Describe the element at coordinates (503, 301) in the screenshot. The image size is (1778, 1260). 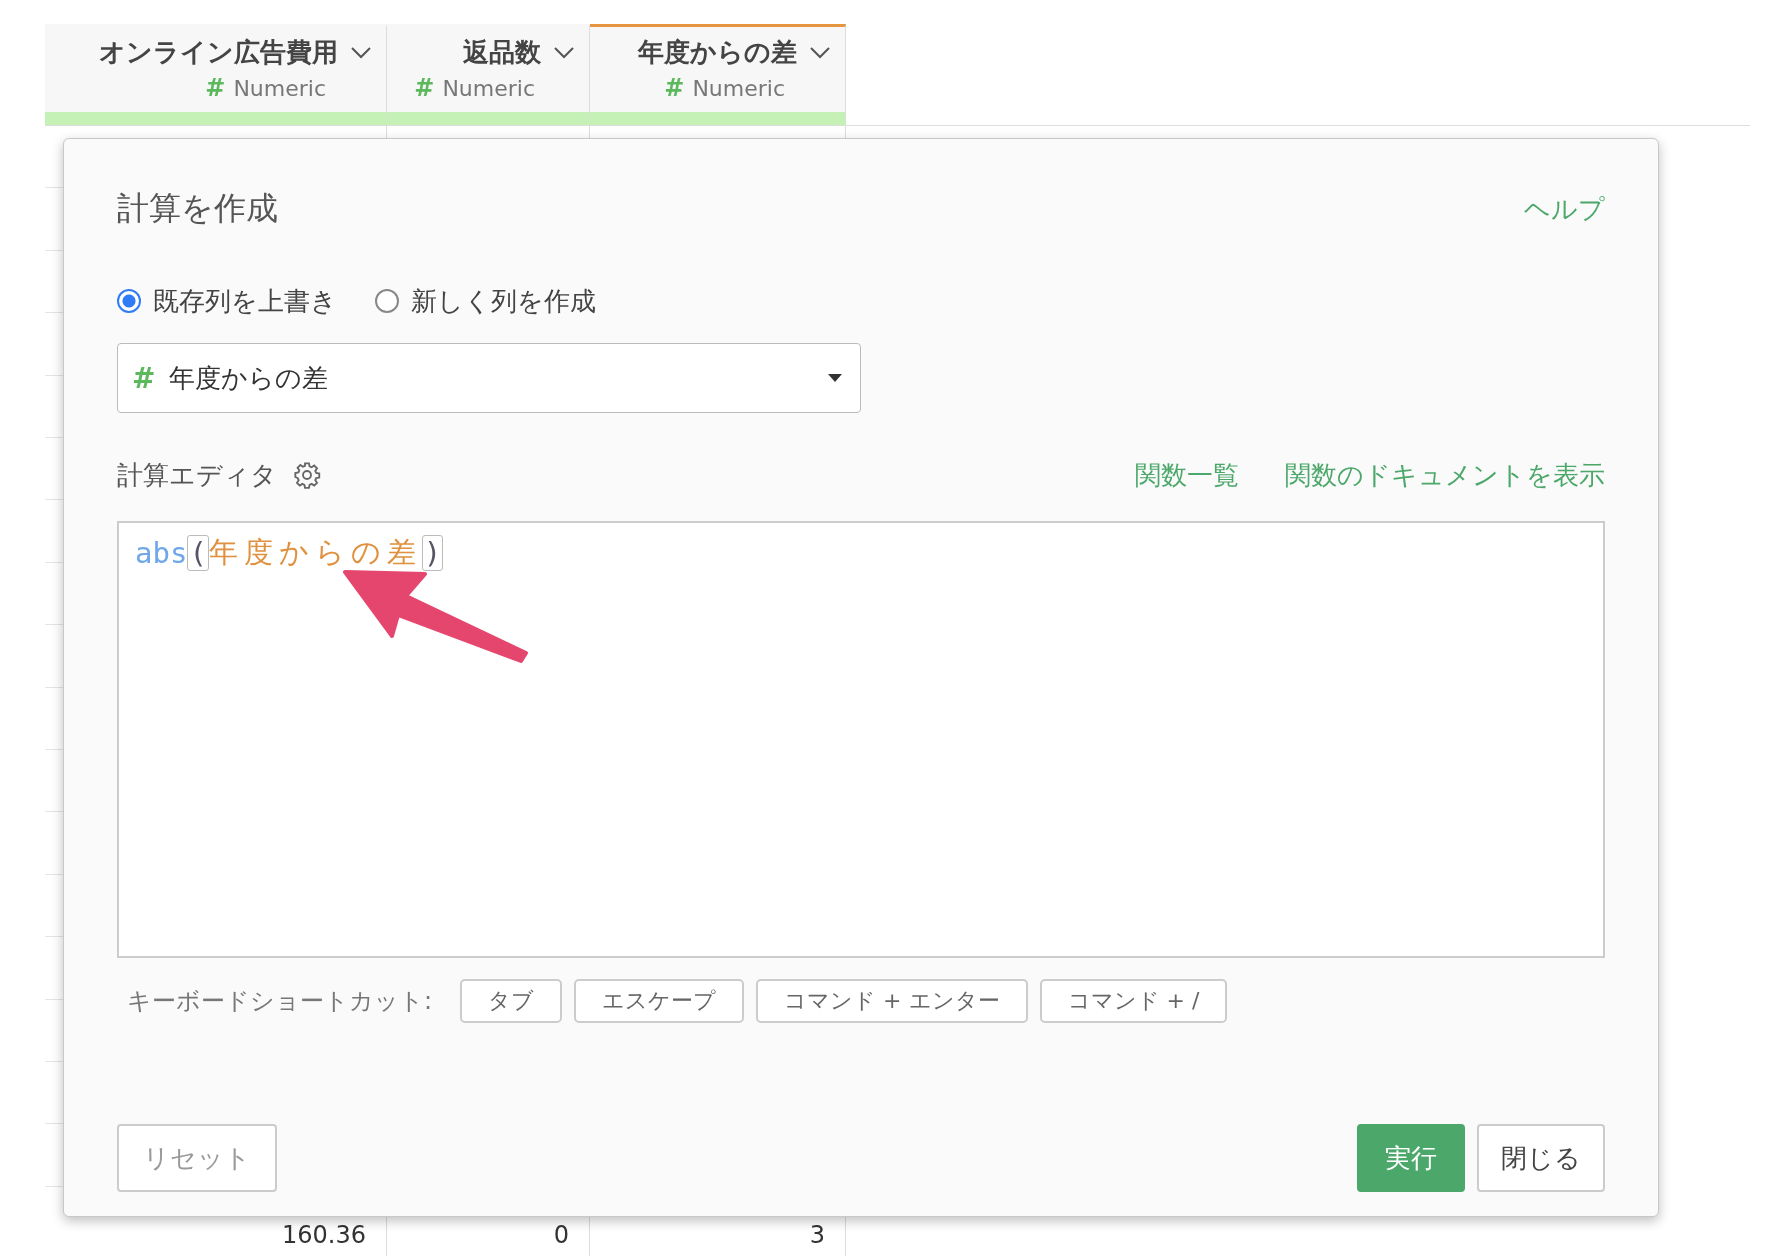
I see `radio-label: 新しく列を作成` at that location.